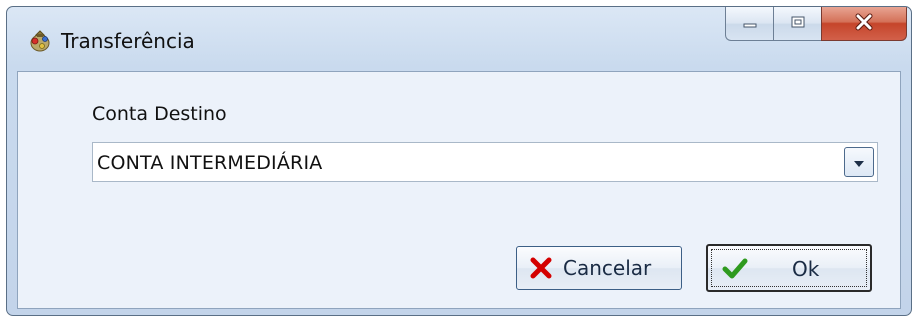  Describe the element at coordinates (128, 41) in the screenshot. I see `window-title: Transferência` at that location.